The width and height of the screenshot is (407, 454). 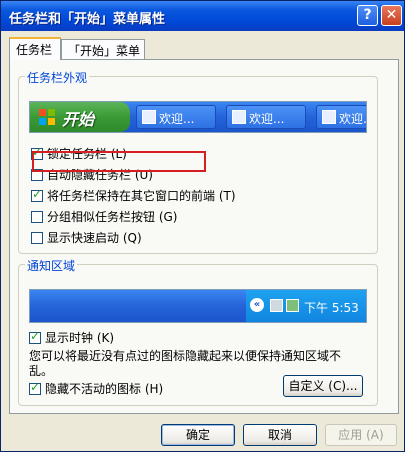 What do you see at coordinates (361, 435) in the screenshot?
I see `apply-button: 应用 (A)` at bounding box center [361, 435].